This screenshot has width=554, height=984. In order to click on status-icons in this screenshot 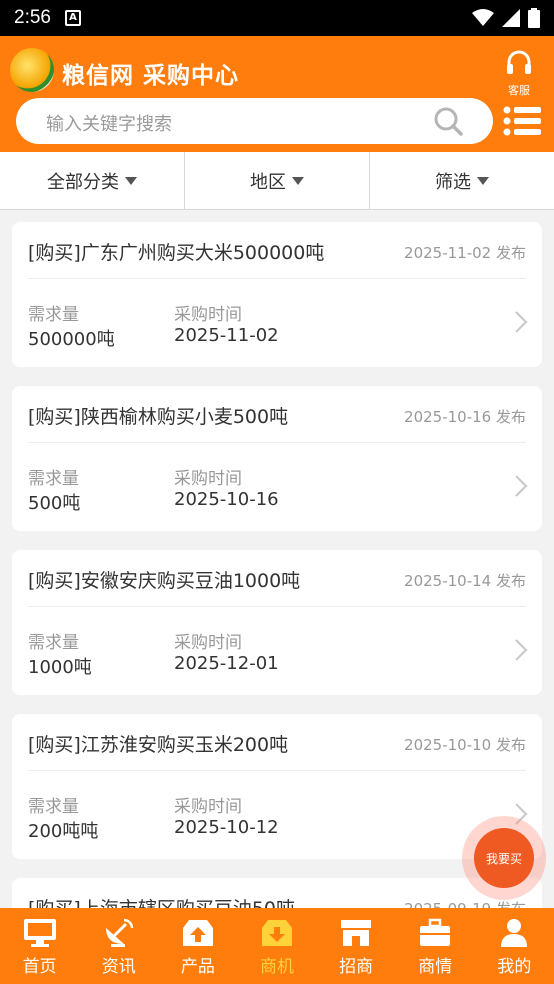, I will do `click(506, 18)`.